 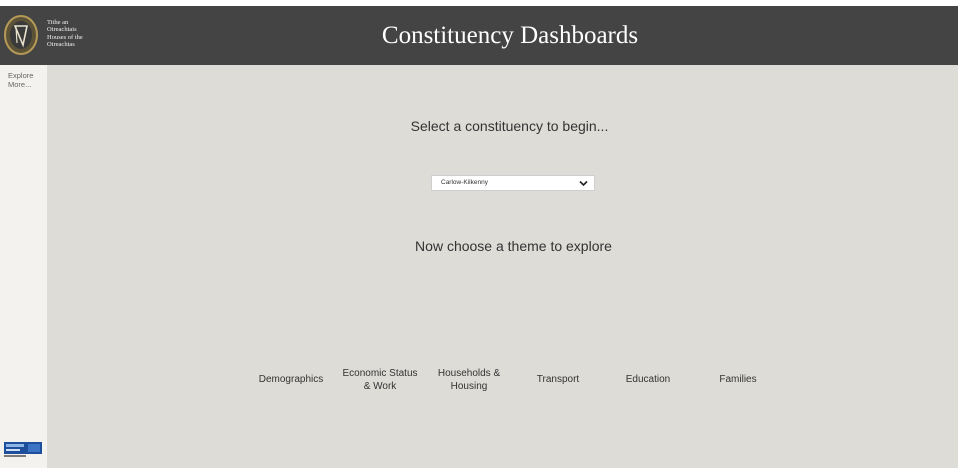 I want to click on chevron-down-icon, so click(x=583, y=183).